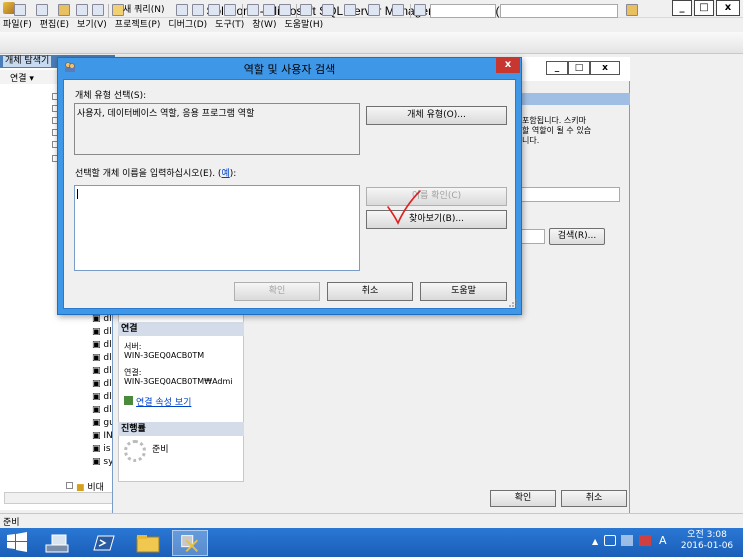 This screenshot has width=743, height=557. Describe the element at coordinates (22, 77) in the screenshot. I see `connect-dropdown: 연결 ▾` at that location.